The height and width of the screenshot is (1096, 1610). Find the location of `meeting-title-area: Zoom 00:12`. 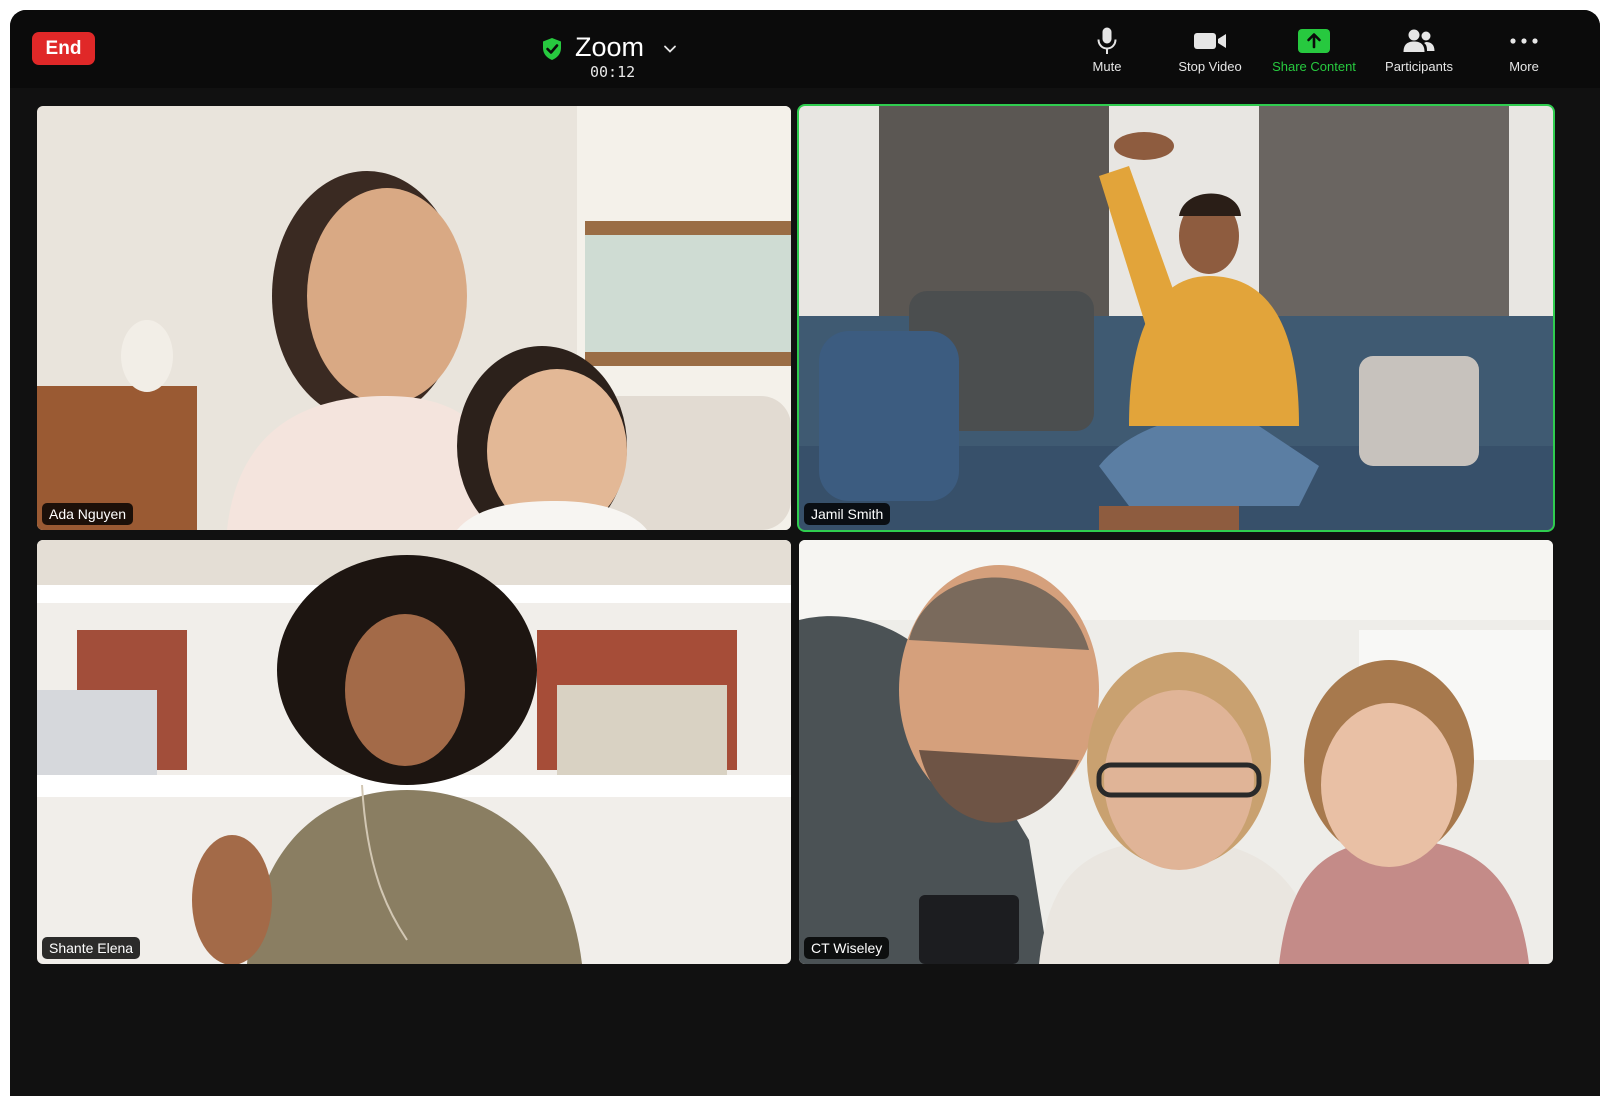

meeting-title-area: Zoom 00:12 is located at coordinates (615, 57).